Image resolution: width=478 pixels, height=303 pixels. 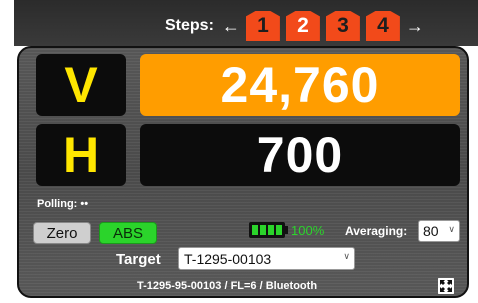 I want to click on steps-nav: Steps: ← 1 2 3 4 →, so click(x=294, y=26).